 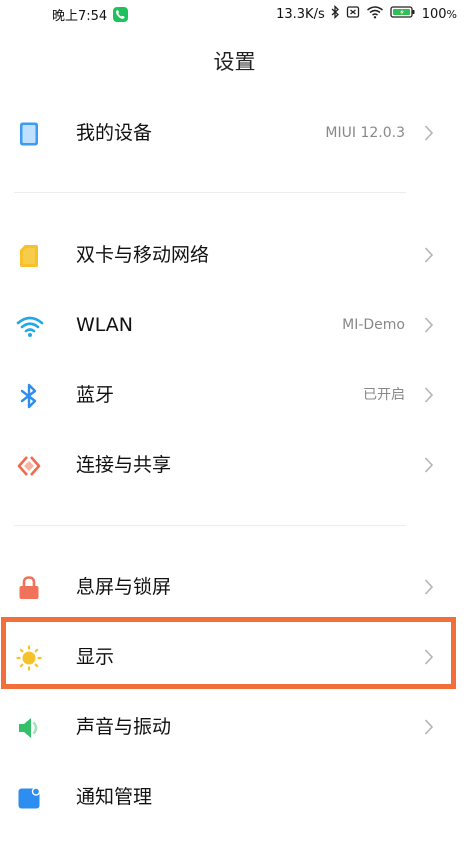 I want to click on sim-card-icon, so click(x=29, y=256).